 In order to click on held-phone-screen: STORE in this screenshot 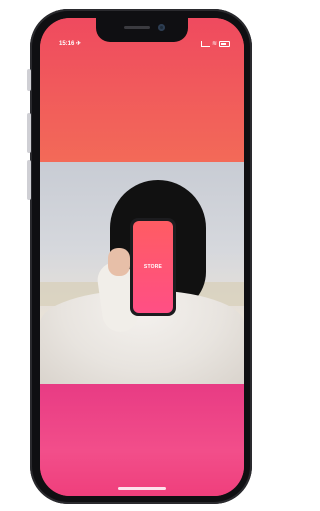, I will do `click(153, 267)`.